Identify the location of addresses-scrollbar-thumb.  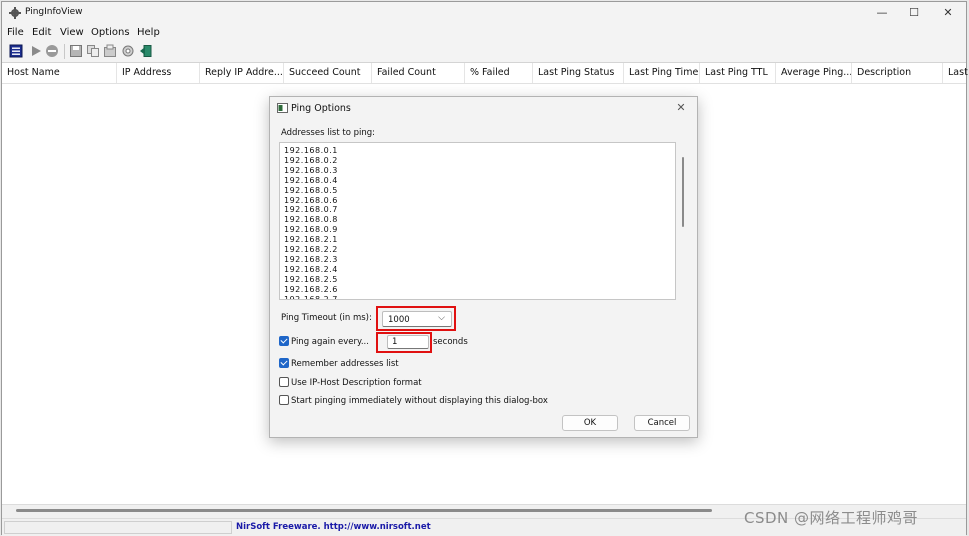
(683, 192).